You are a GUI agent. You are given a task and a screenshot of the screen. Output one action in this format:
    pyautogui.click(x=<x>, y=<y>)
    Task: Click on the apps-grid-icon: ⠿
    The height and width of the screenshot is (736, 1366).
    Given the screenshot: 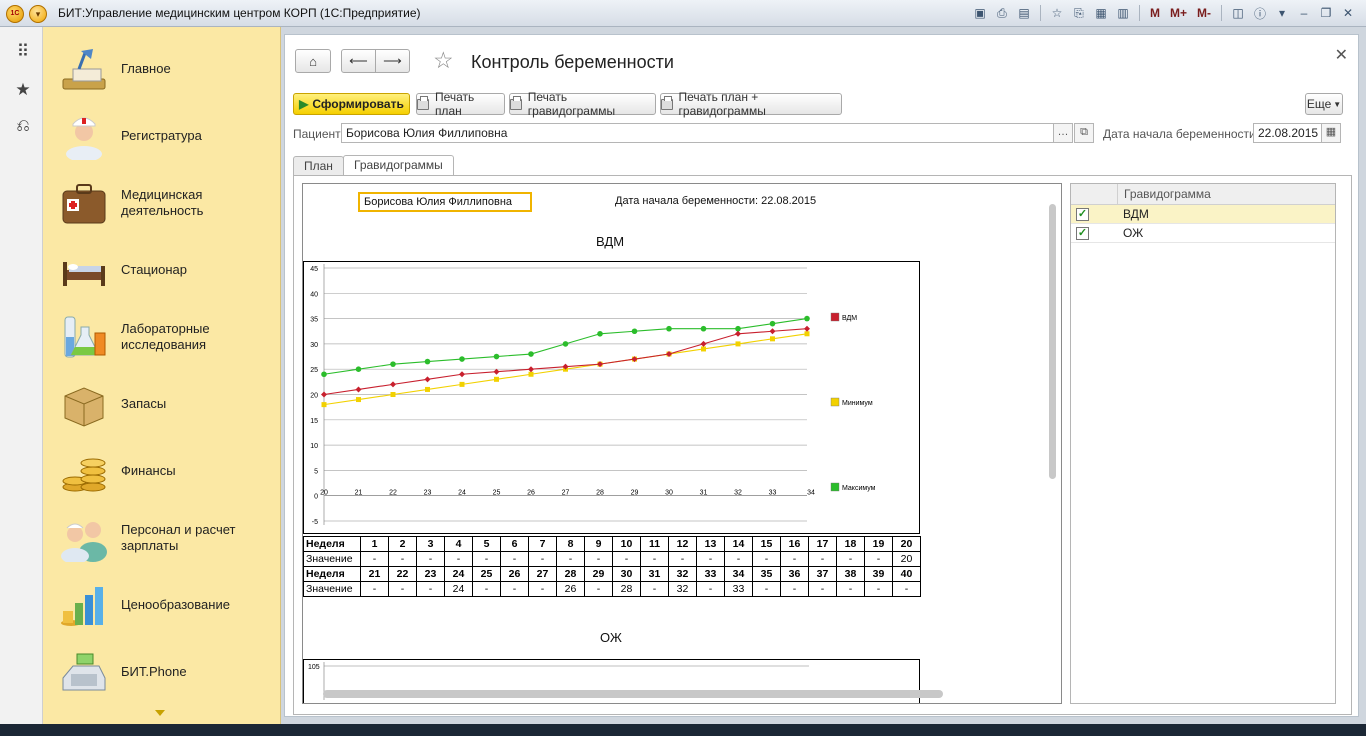 What is the action you would take?
    pyautogui.click(x=23, y=52)
    